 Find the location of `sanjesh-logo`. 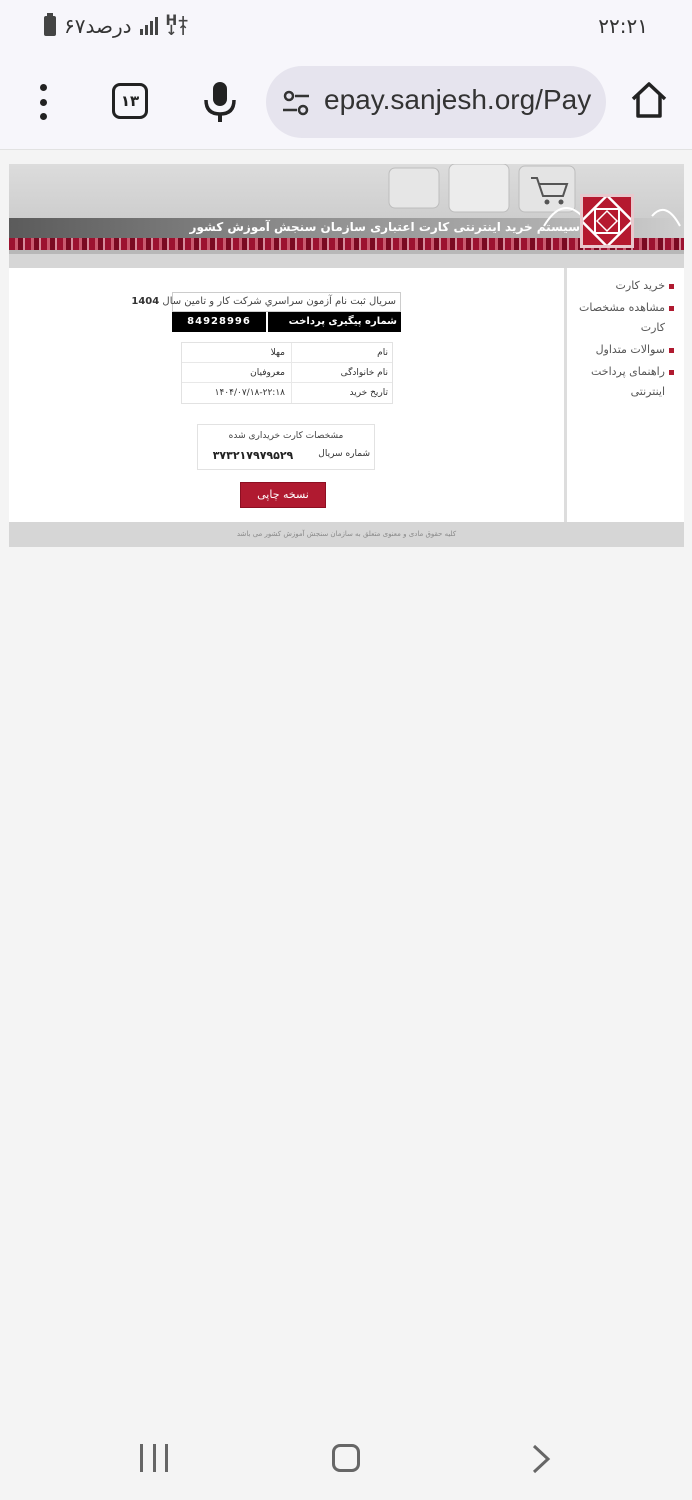

sanjesh-logo is located at coordinates (607, 221).